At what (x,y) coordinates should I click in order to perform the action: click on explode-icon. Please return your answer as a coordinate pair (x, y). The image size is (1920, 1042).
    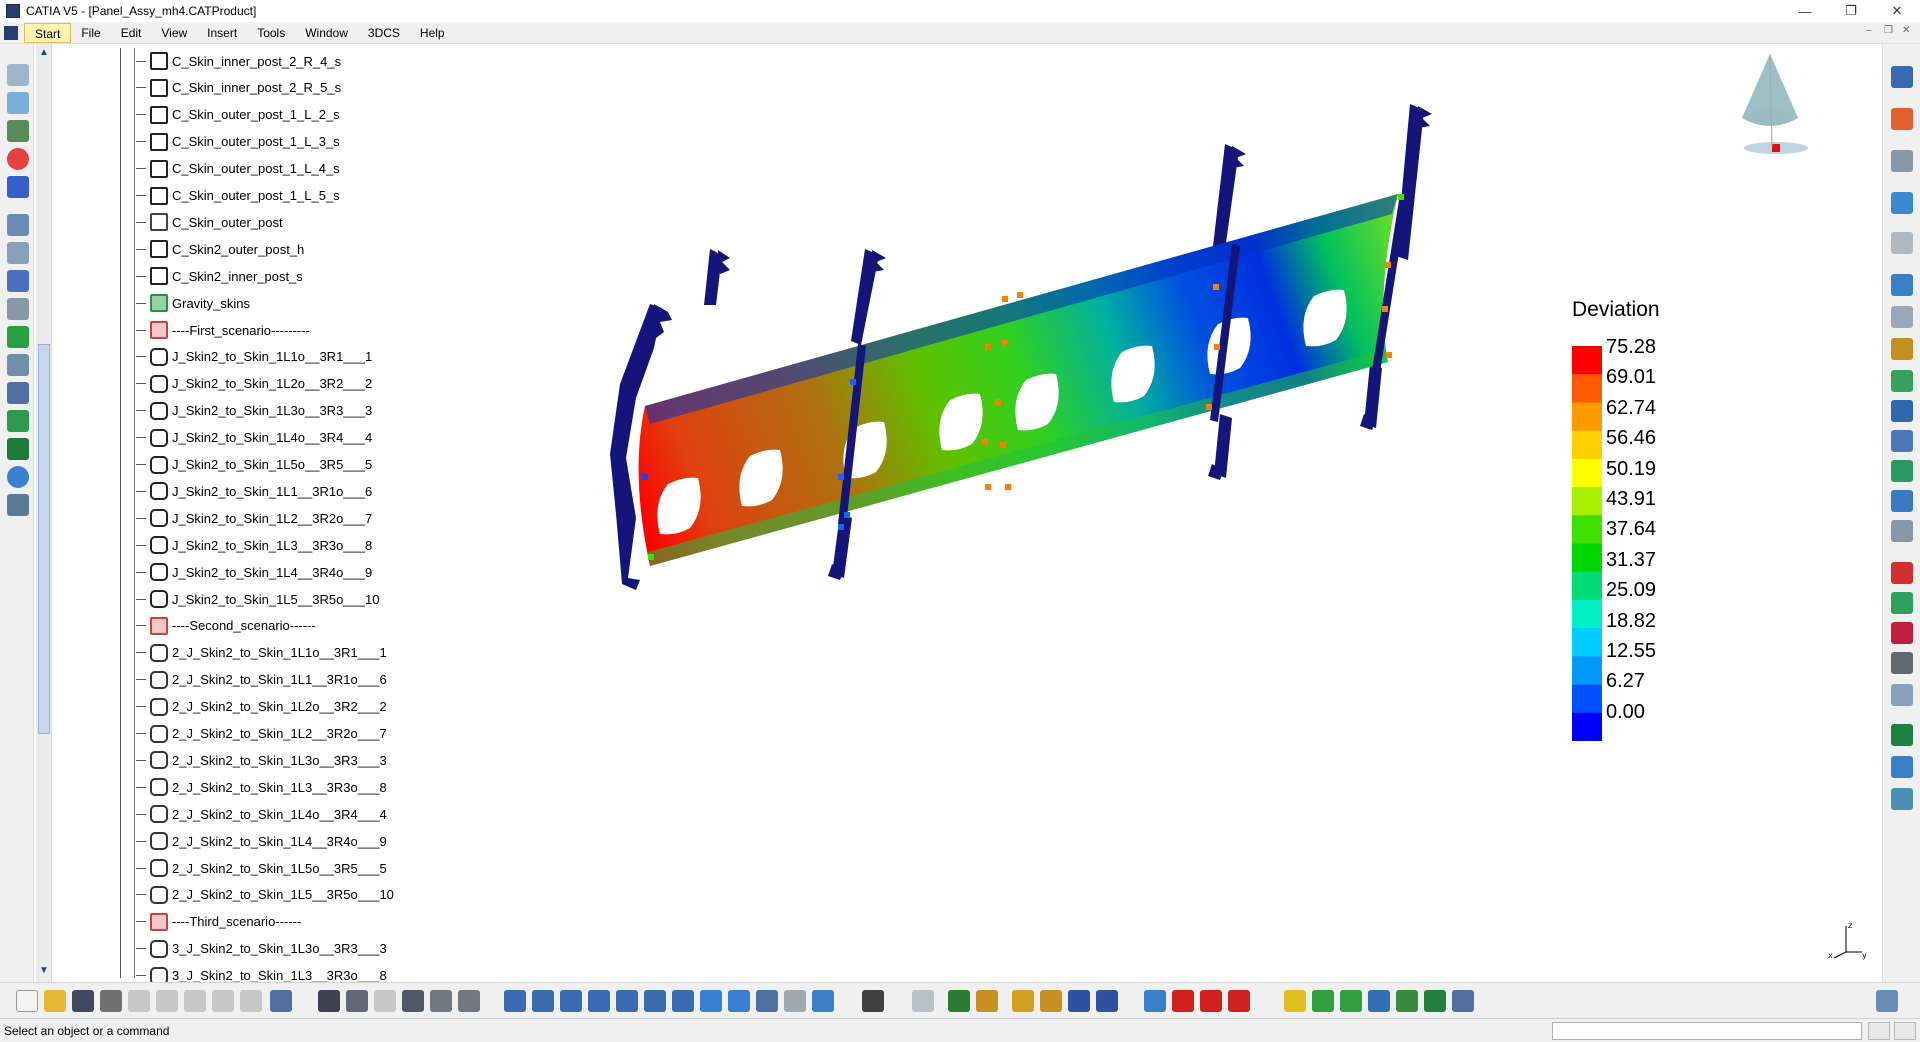
    Looking at the image, I should click on (1902, 501).